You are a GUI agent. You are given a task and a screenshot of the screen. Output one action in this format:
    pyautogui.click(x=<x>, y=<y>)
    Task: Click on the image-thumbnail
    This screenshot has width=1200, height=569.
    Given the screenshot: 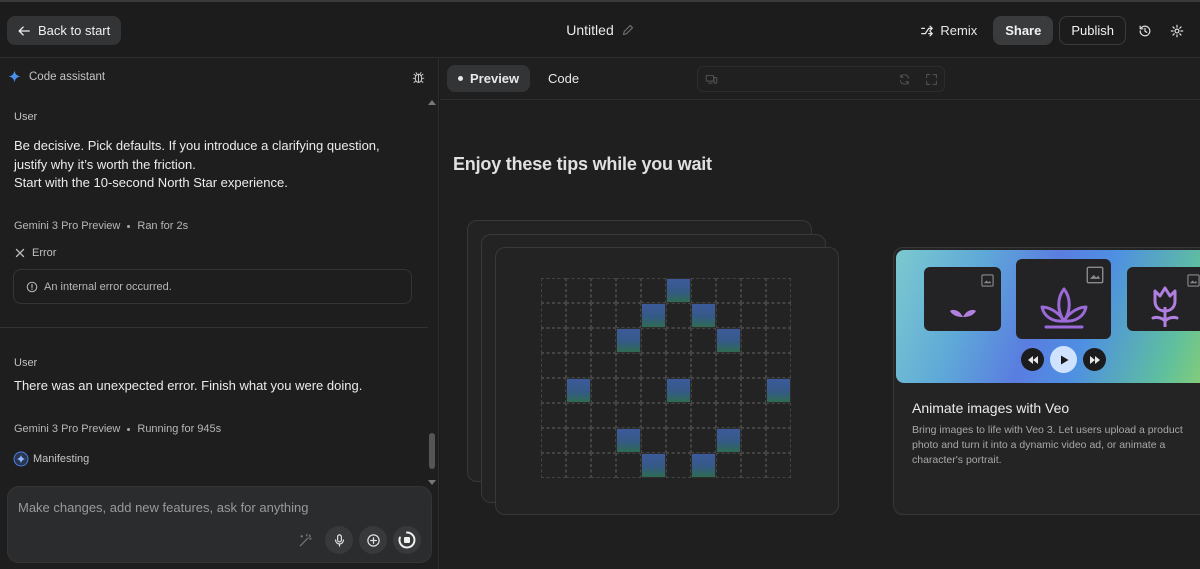 What is the action you would take?
    pyautogui.click(x=1063, y=299)
    